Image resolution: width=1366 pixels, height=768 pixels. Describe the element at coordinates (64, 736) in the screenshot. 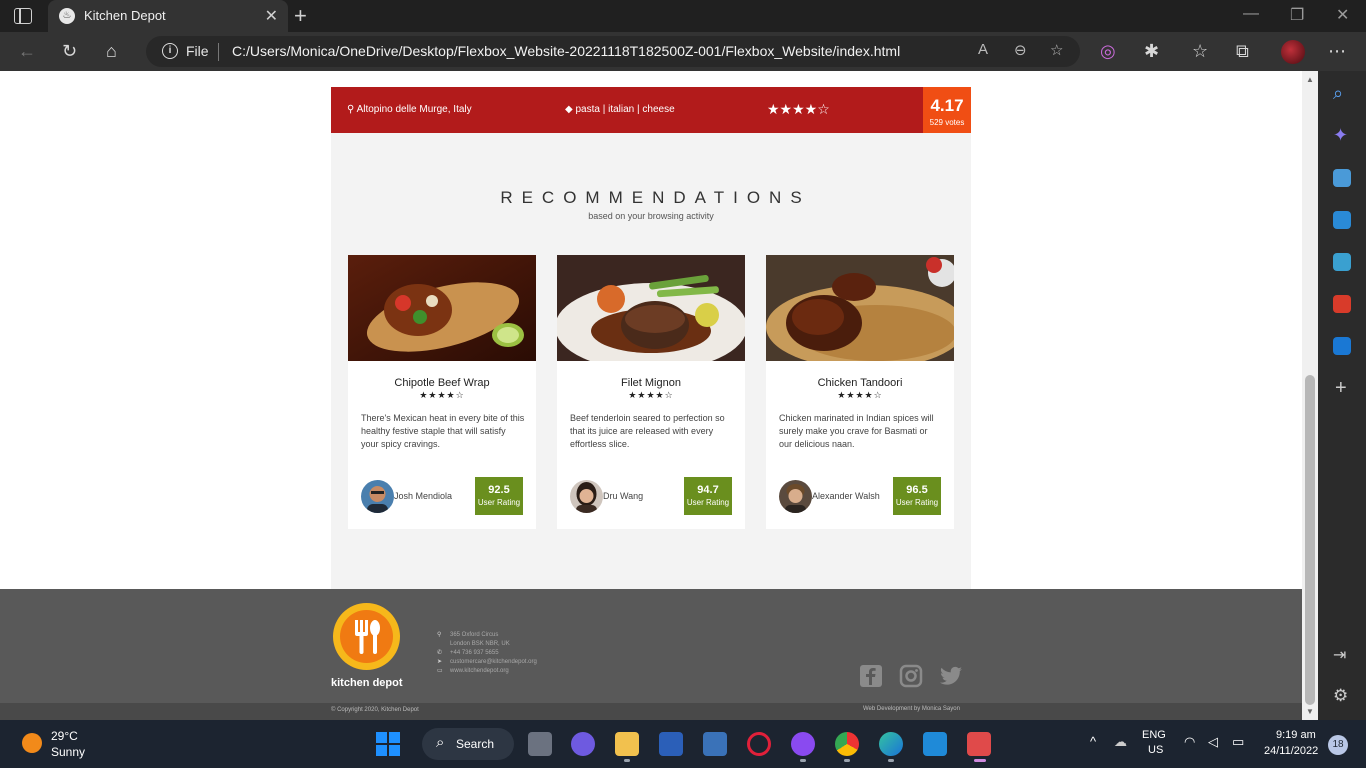

I see `weather-temperature: 29°C` at that location.